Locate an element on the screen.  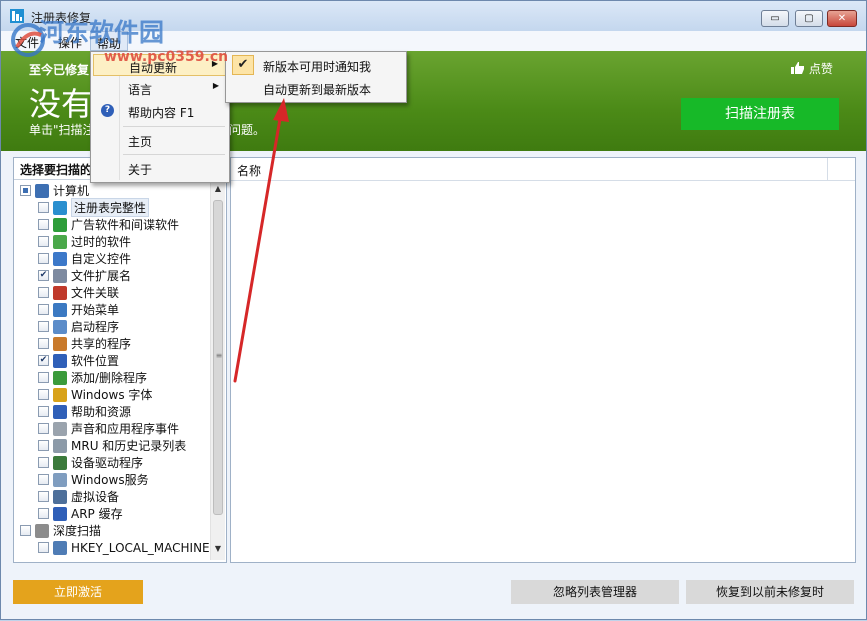
menu-item-label: 关于 is located at coordinates (140, 170).